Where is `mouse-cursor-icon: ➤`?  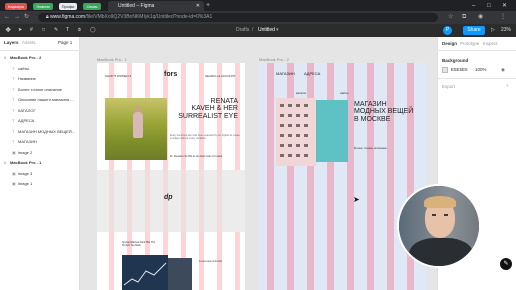
mouse-cursor-icon: ➤ is located at coordinates (356, 199).